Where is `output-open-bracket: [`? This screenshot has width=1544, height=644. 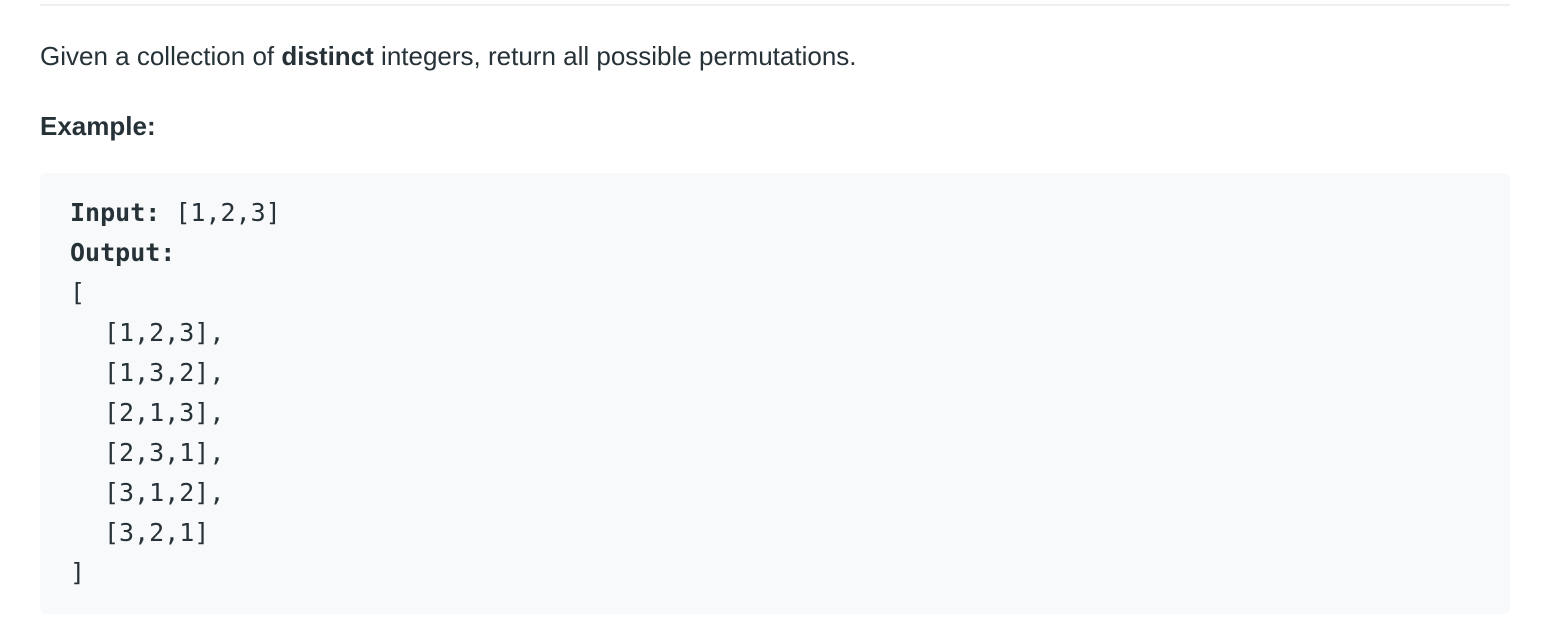
output-open-bracket: [ is located at coordinates (78, 292).